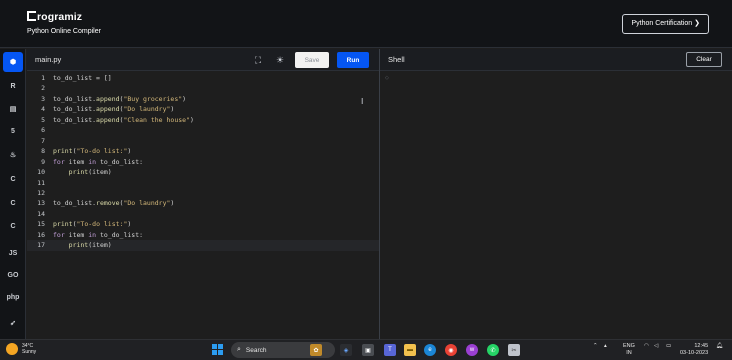 The height and width of the screenshot is (360, 732). What do you see at coordinates (203, 172) in the screenshot?
I see `code-line: 10 print(item)` at bounding box center [203, 172].